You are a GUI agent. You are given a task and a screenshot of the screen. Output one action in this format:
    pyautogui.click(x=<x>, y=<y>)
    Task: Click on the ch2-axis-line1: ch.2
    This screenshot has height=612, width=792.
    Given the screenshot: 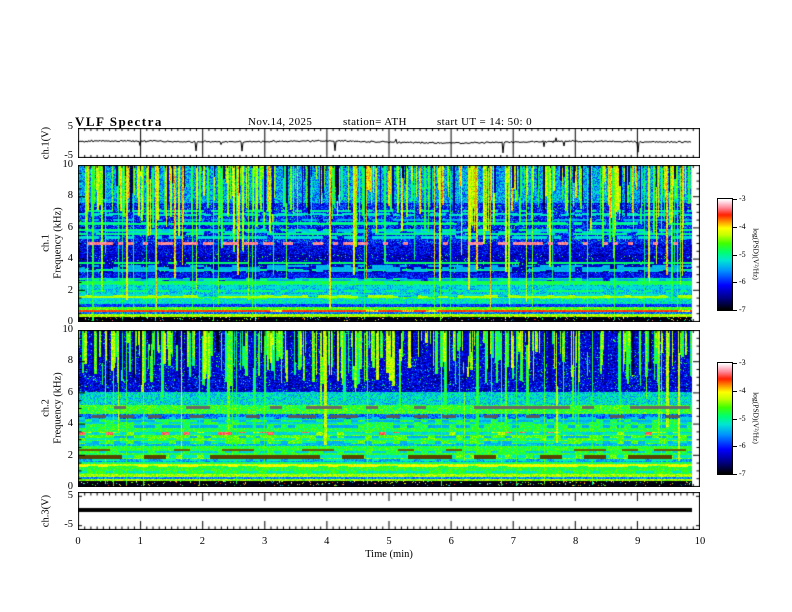 What is the action you would take?
    pyautogui.click(x=46, y=408)
    